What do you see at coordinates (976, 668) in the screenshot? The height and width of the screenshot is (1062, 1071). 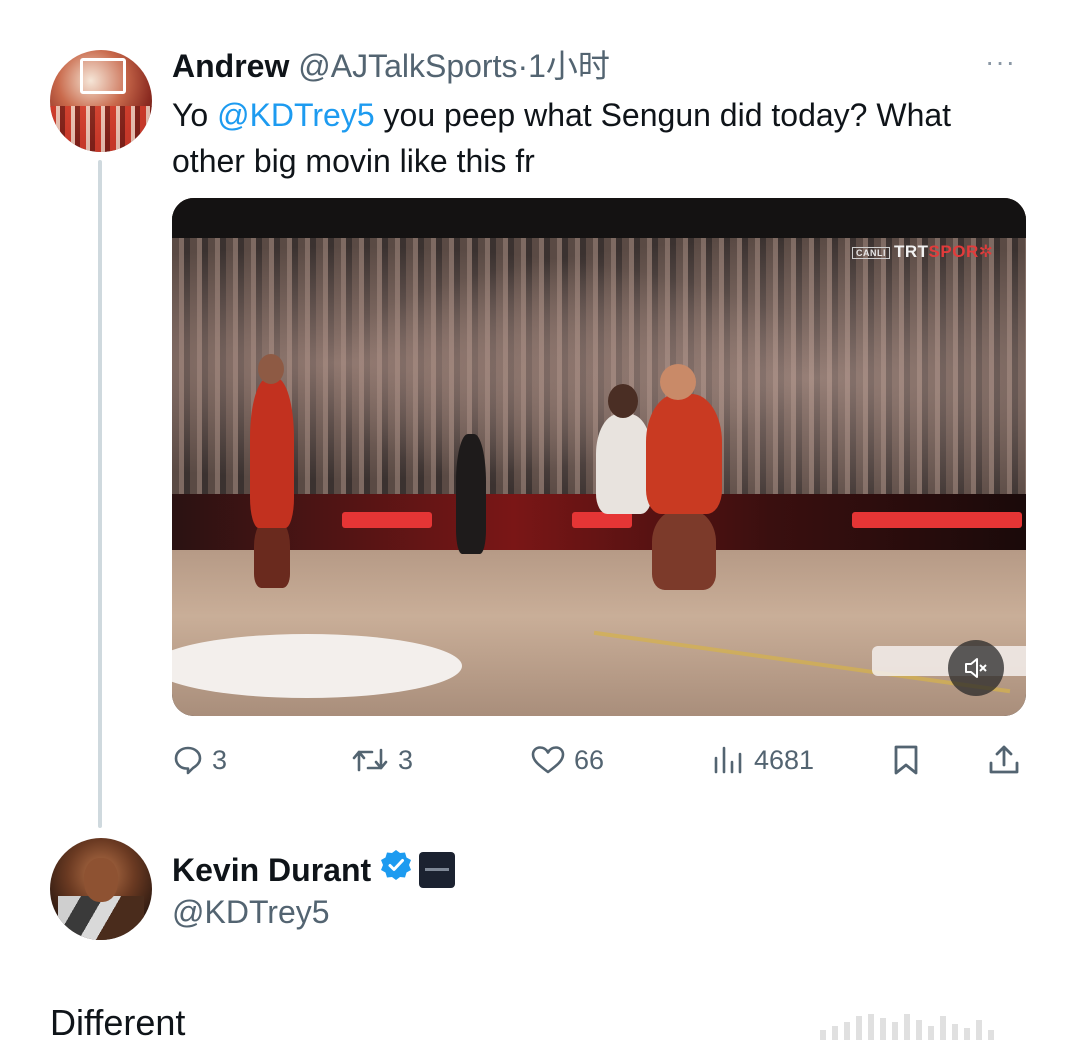 I see `mute-icon` at bounding box center [976, 668].